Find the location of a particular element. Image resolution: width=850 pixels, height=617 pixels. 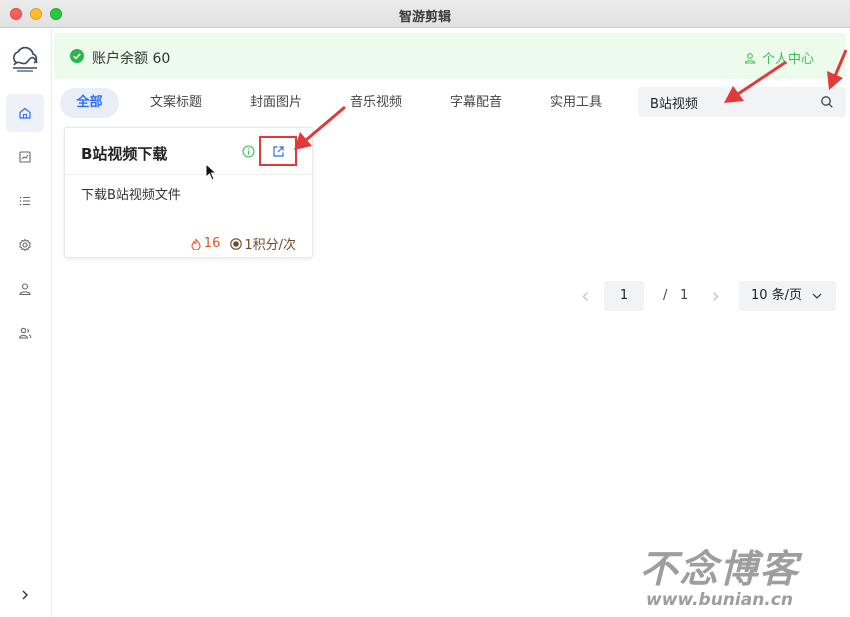

page-number-input: 1 is located at coordinates (624, 296).